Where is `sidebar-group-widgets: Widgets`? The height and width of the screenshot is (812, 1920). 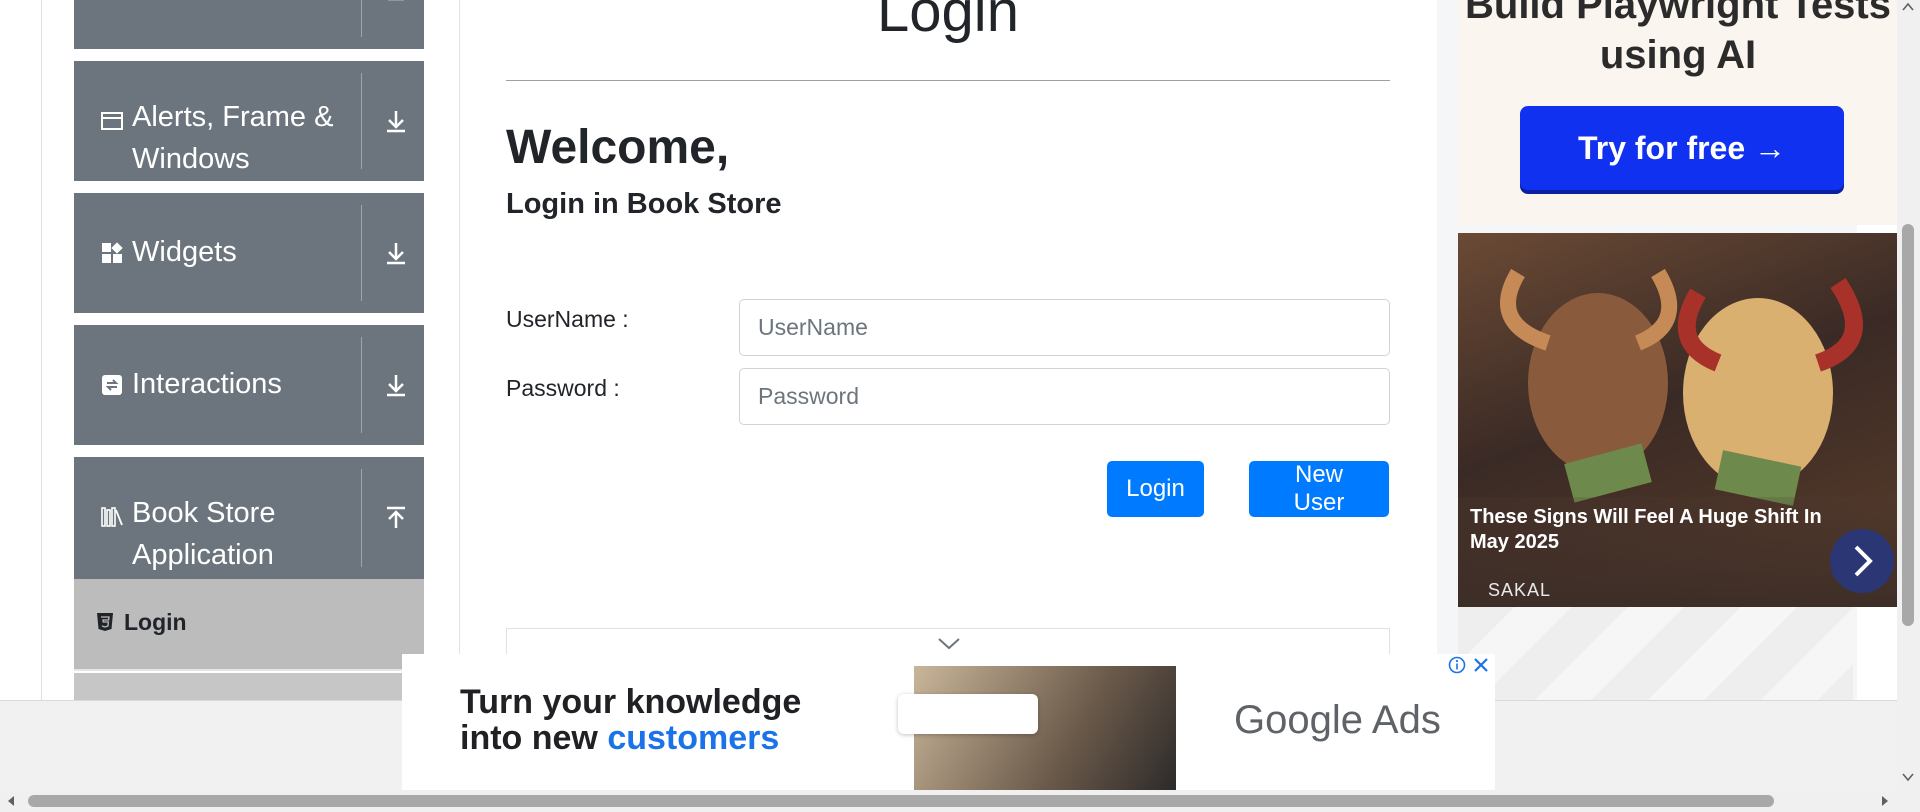 sidebar-group-widgets: Widgets is located at coordinates (249, 253).